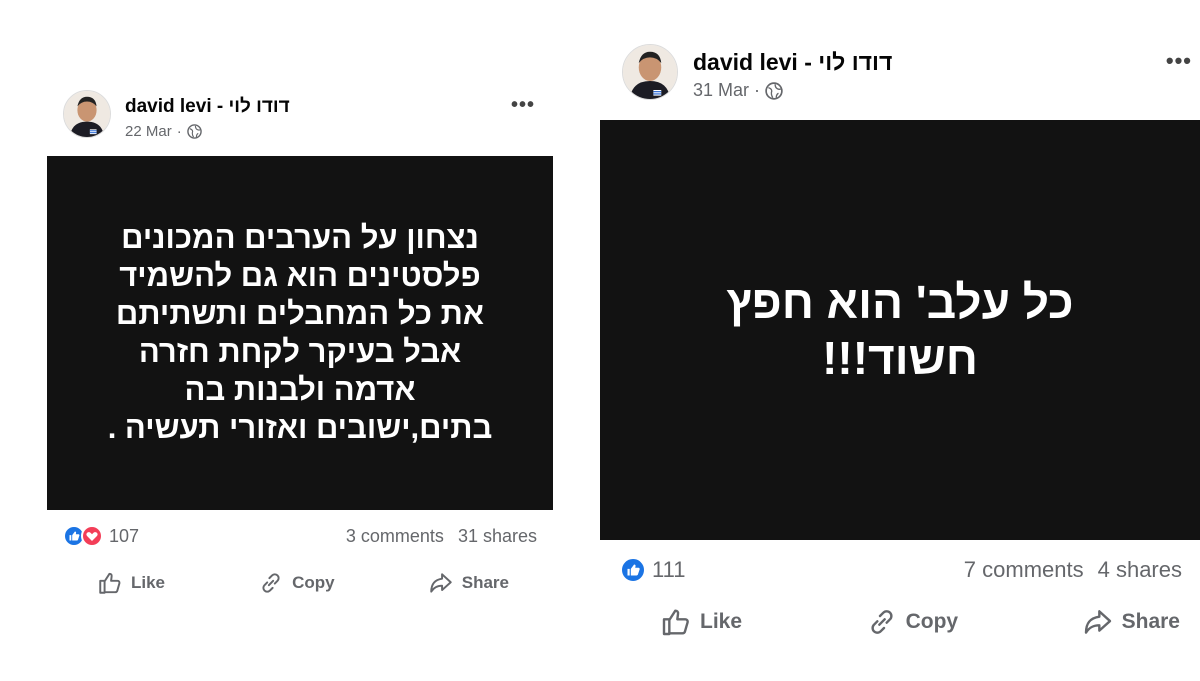 The image size is (1200, 681). Describe the element at coordinates (1024, 570) in the screenshot. I see `comments-count: 7 comments` at that location.